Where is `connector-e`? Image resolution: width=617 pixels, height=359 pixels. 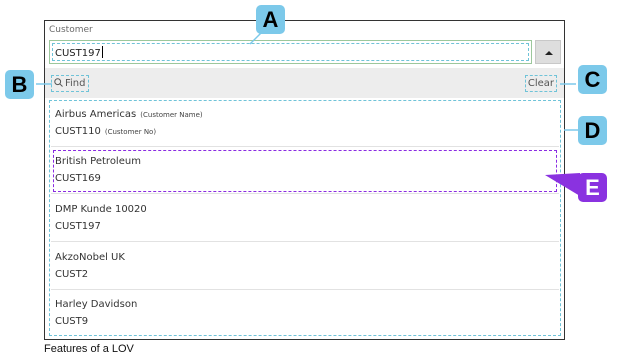
connector-e is located at coordinates (562, 184).